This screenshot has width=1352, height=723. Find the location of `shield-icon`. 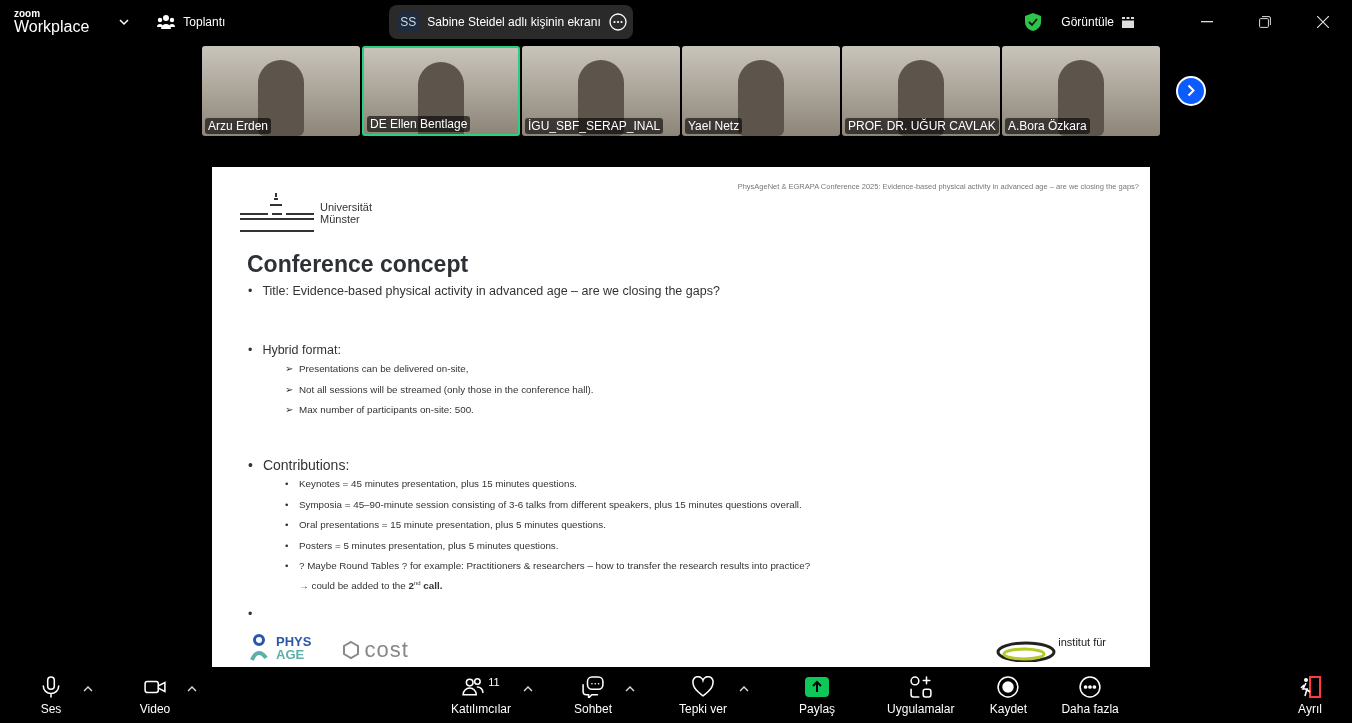

shield-icon is located at coordinates (1033, 22).